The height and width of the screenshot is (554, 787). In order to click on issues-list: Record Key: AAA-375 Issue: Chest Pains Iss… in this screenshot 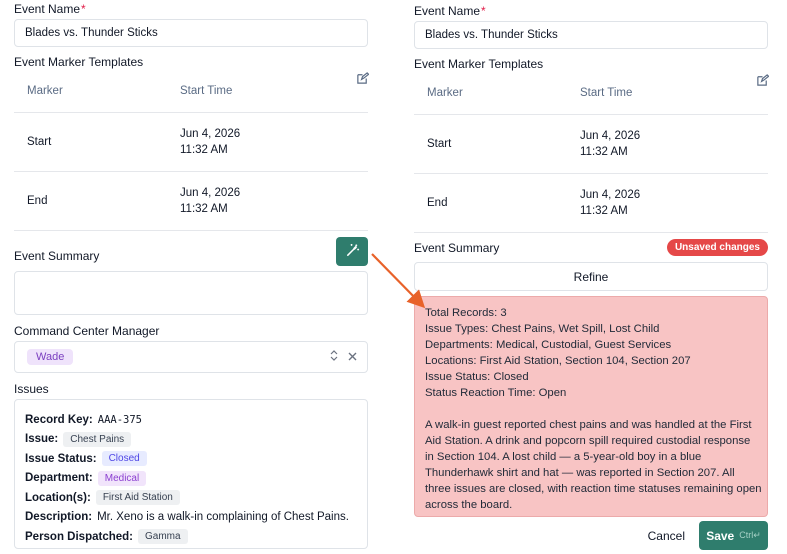, I will do `click(191, 474)`.